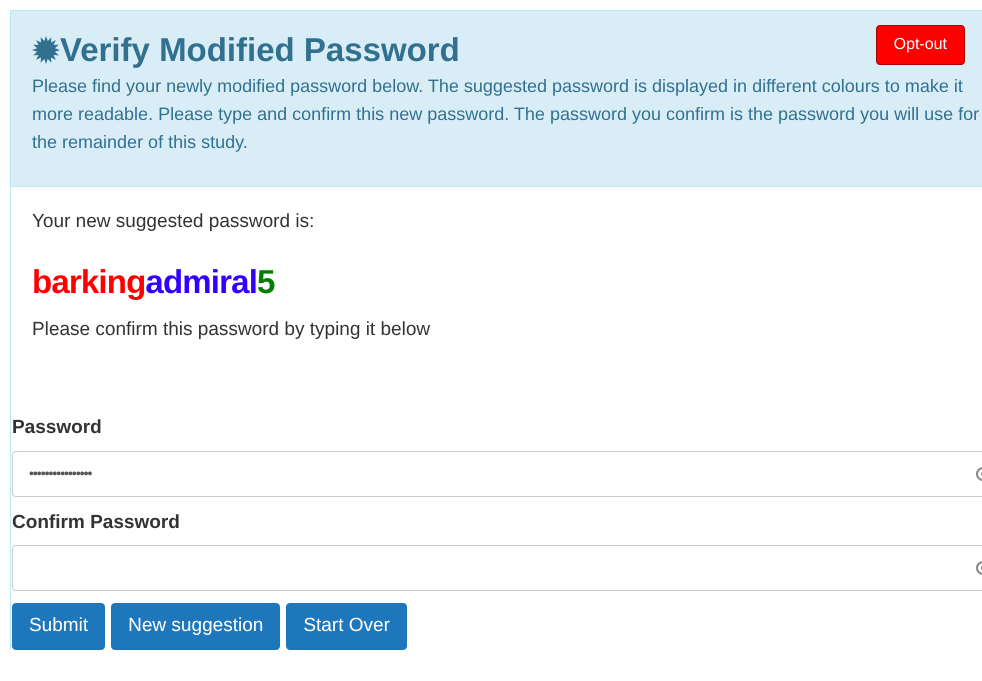 The image size is (982, 681). Describe the element at coordinates (96, 522) in the screenshot. I see `field-label: Confirm Password` at that location.